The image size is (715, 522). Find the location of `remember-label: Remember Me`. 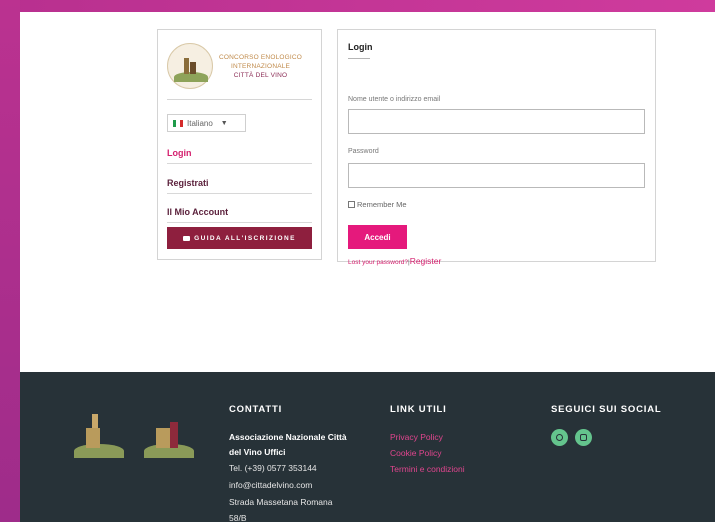

remember-label: Remember Me is located at coordinates (382, 204).